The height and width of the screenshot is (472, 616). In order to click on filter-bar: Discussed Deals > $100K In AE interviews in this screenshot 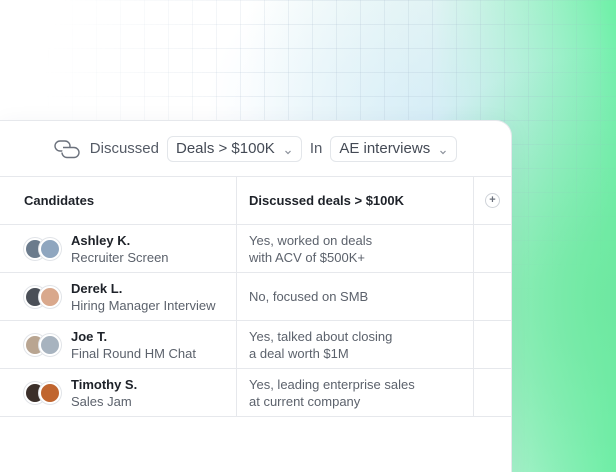, I will do `click(255, 149)`.